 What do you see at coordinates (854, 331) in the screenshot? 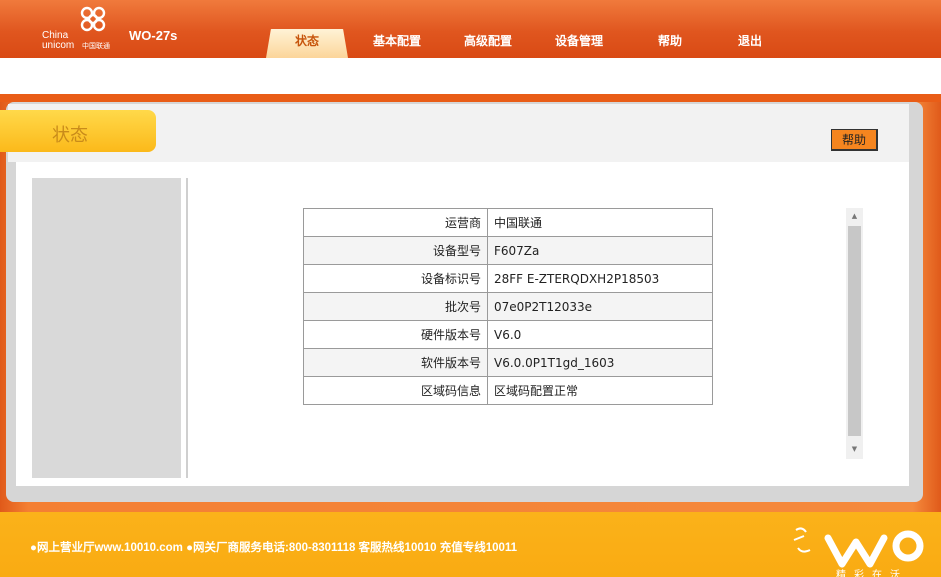
I see `scrollbar-thumb` at bounding box center [854, 331].